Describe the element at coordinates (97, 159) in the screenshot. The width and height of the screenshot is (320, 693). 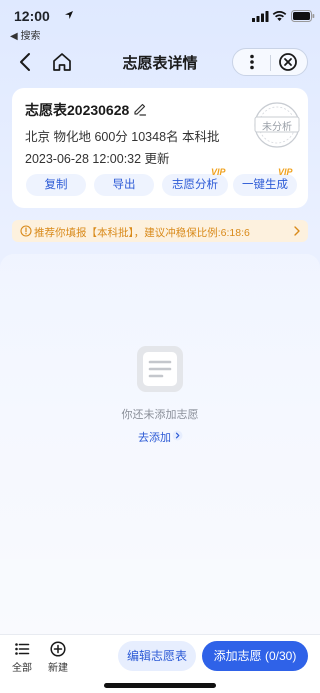
I see `updated-time: 2023-06-28 12:00:32 更新` at that location.